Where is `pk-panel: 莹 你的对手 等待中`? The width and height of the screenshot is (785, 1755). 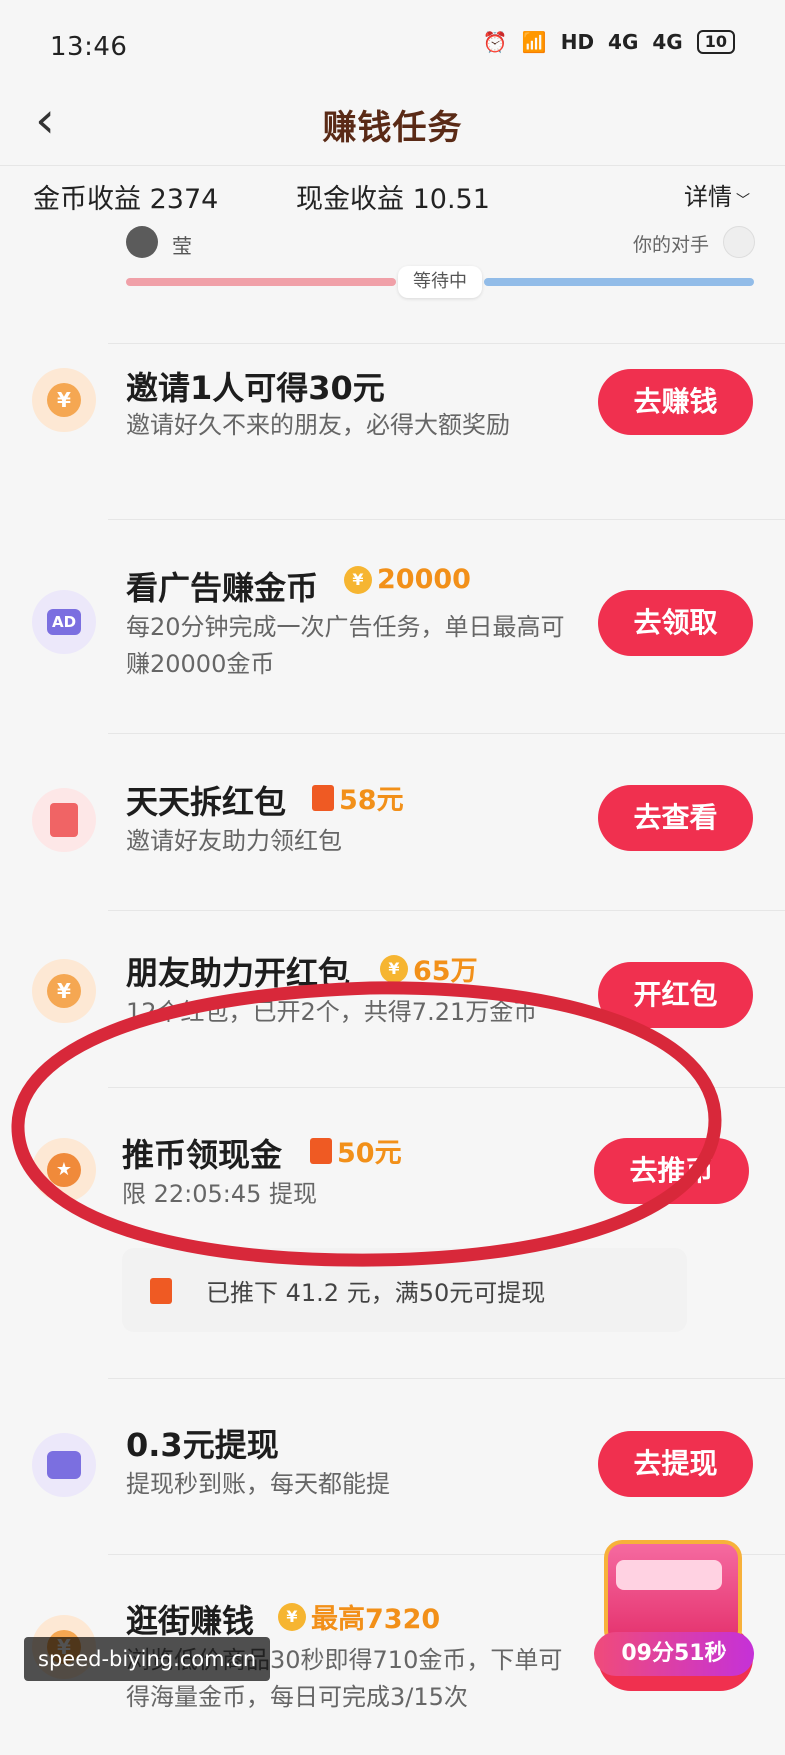
pk-panel: 莹 你的对手 等待中 is located at coordinates (392, 272).